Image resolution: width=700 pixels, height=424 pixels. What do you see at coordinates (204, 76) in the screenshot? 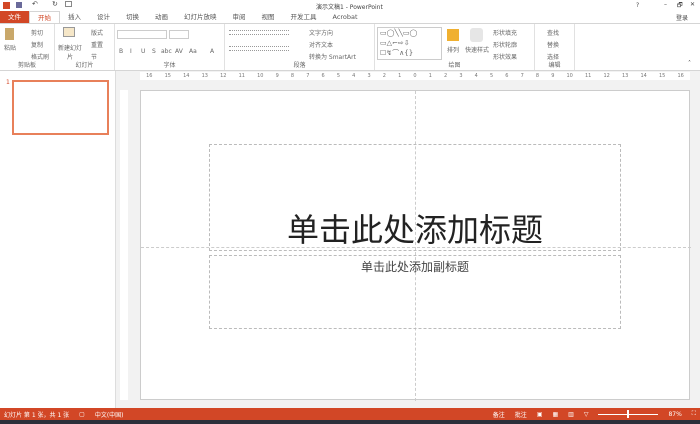
I see `ruler-tick: 13` at bounding box center [204, 76].